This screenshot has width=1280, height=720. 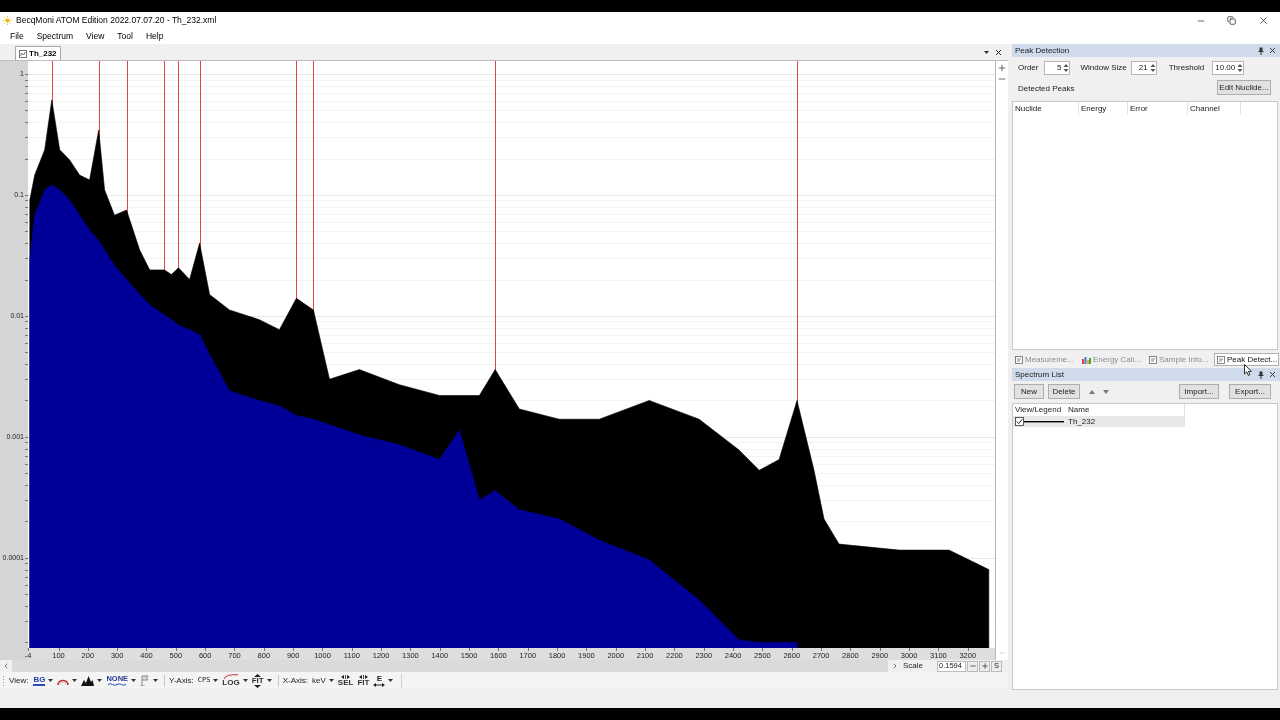 What do you see at coordinates (1029, 391) in the screenshot?
I see `new-button: New` at bounding box center [1029, 391].